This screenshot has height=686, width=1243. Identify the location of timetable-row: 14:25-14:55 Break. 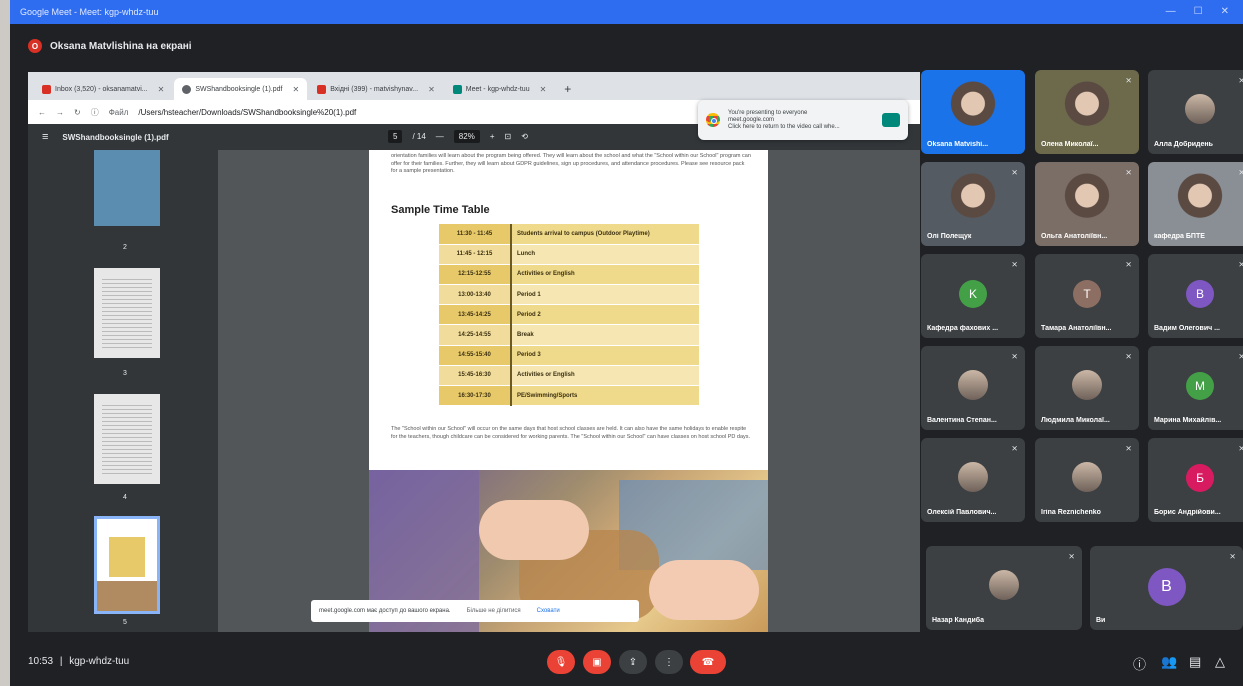
(569, 335).